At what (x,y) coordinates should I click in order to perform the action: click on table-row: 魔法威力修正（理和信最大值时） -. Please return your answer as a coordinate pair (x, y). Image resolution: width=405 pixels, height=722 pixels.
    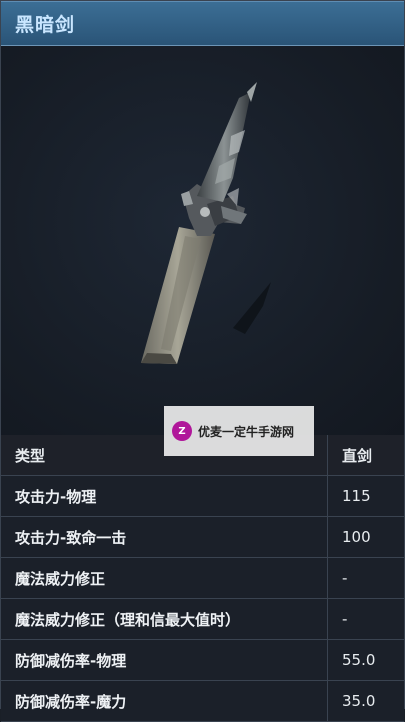
    Looking at the image, I should click on (202, 619).